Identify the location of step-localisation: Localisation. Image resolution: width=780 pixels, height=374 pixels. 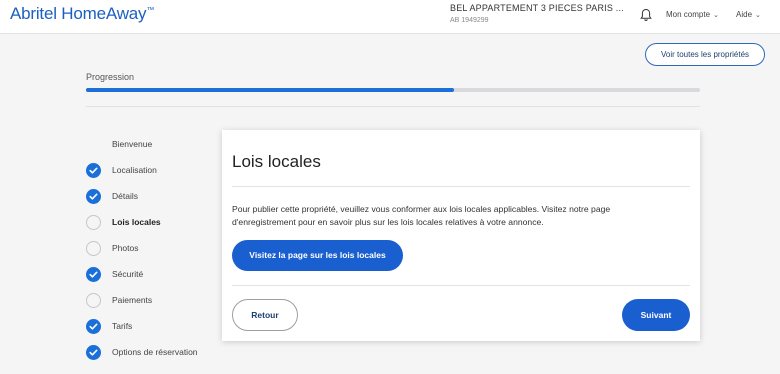
(156, 171).